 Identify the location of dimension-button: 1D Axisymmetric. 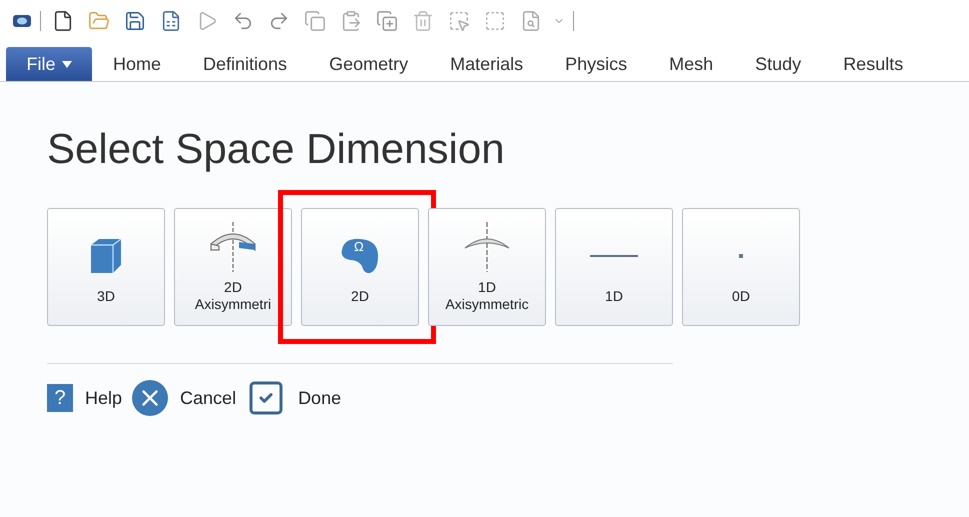
(487, 267).